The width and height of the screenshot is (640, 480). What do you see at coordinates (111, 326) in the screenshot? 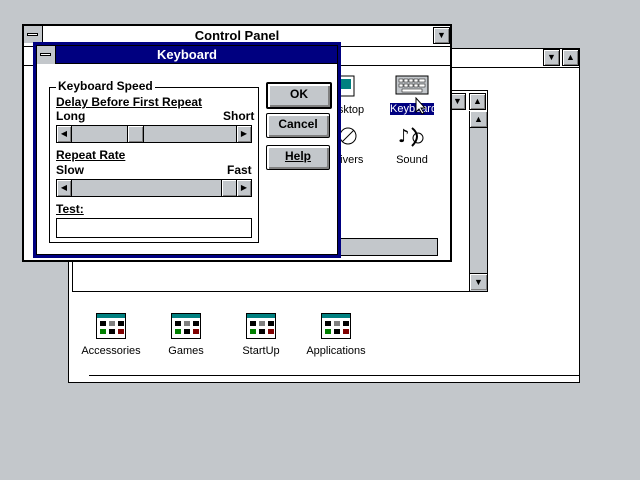
I see `accessories-group-icon` at bounding box center [111, 326].